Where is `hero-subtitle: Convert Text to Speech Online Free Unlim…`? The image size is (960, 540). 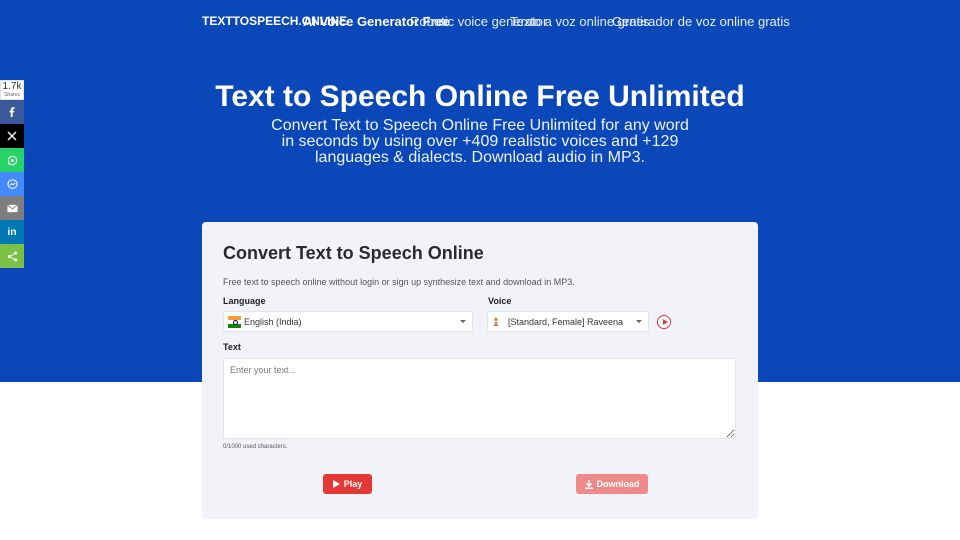
hero-subtitle: Convert Text to Speech Online Free Unlim… is located at coordinates (480, 141).